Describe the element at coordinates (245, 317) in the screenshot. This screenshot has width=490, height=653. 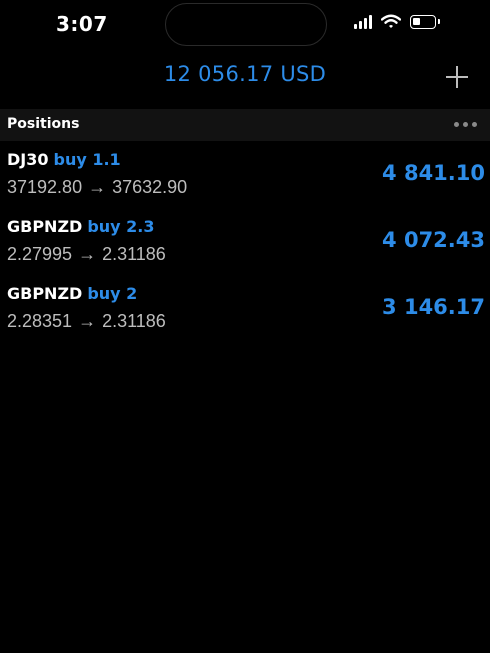
I see `position-row: GBPNZD buy 2 2.28351 → 2.31186 3 146.17` at that location.